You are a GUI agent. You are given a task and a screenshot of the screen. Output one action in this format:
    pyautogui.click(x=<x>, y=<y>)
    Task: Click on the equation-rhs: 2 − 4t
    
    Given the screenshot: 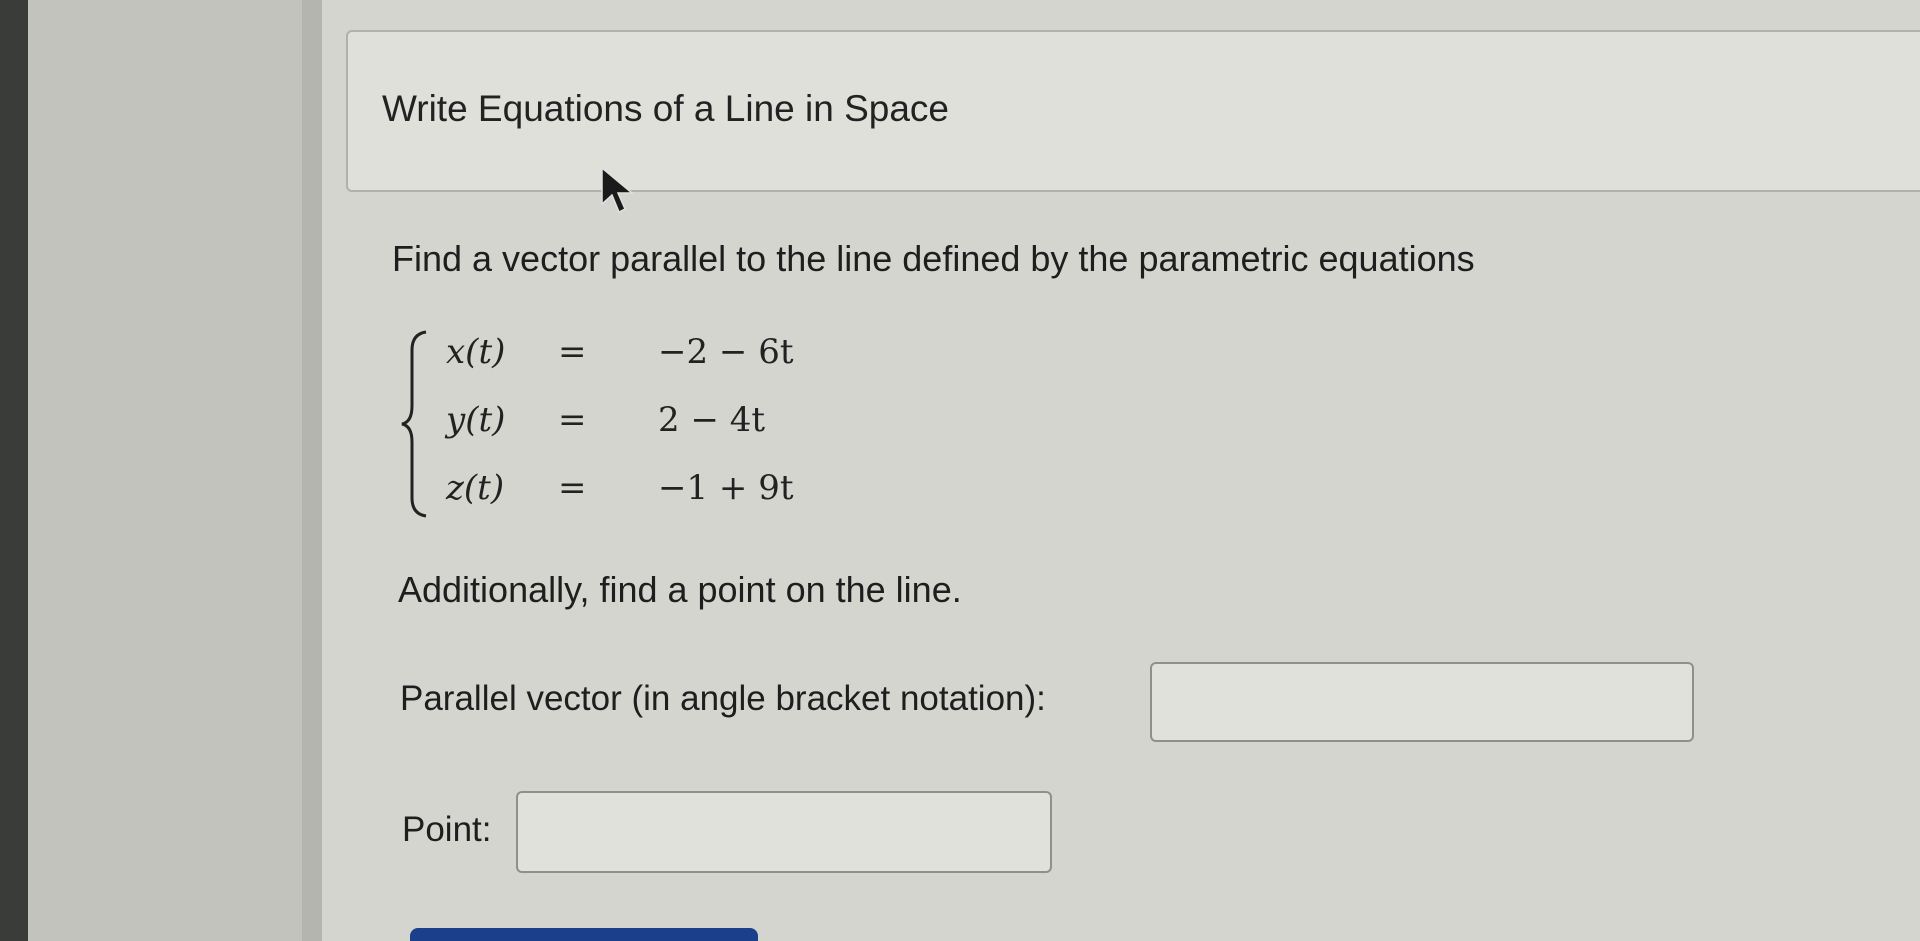 What is the action you would take?
    pyautogui.click(x=712, y=420)
    